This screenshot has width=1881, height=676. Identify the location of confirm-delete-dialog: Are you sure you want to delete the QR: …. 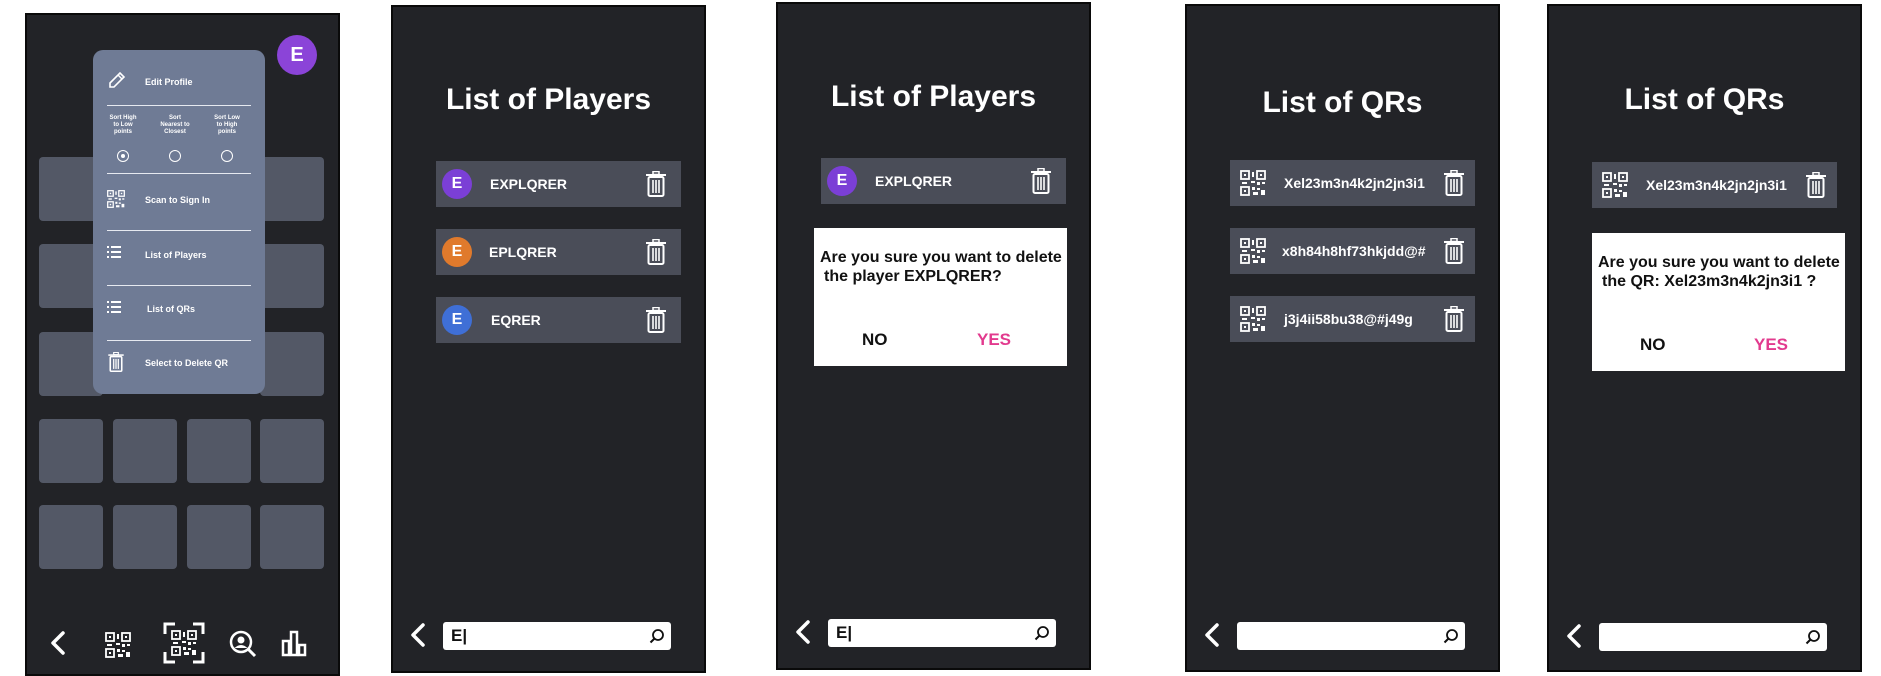
(1718, 302).